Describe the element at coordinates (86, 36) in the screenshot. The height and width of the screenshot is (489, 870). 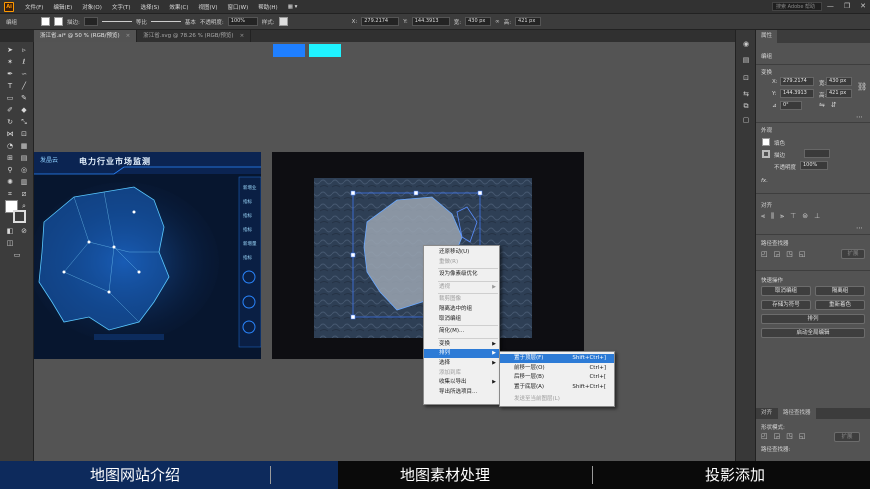
I see `tab-doc-ai: 浙江省.ai* @ 50 % (RGB/预览) ×` at that location.